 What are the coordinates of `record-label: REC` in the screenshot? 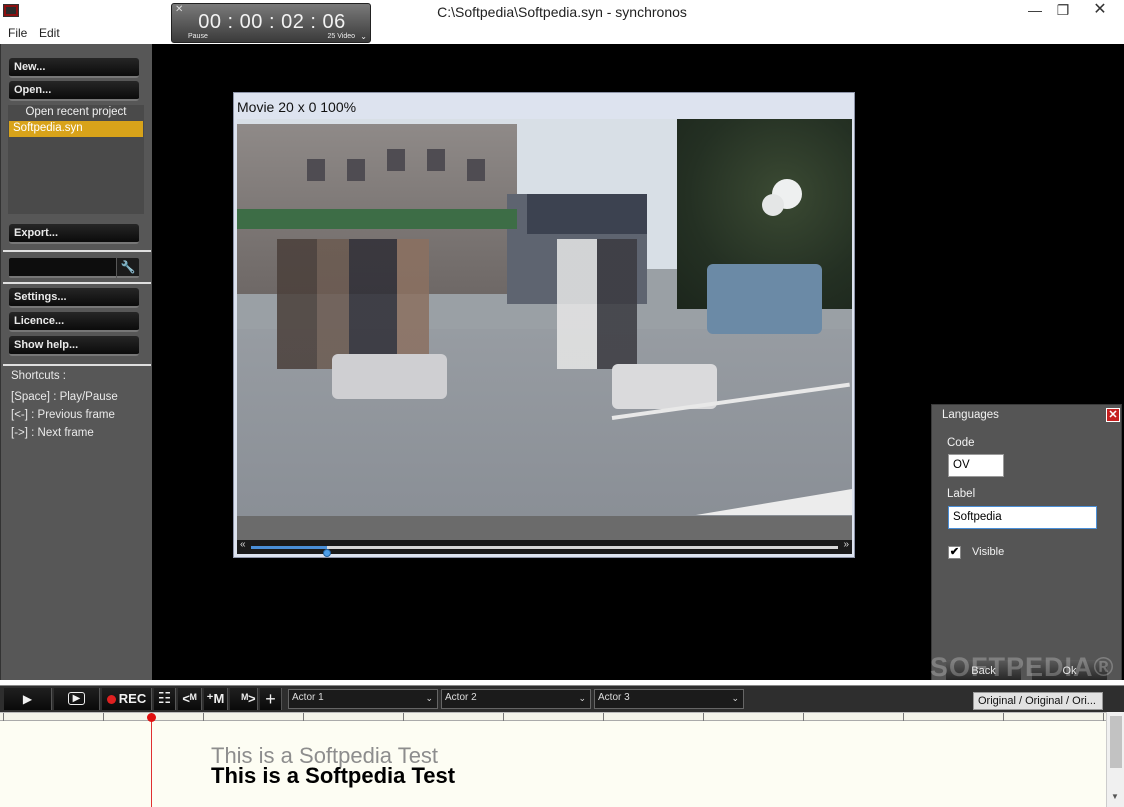 It's located at (132, 698).